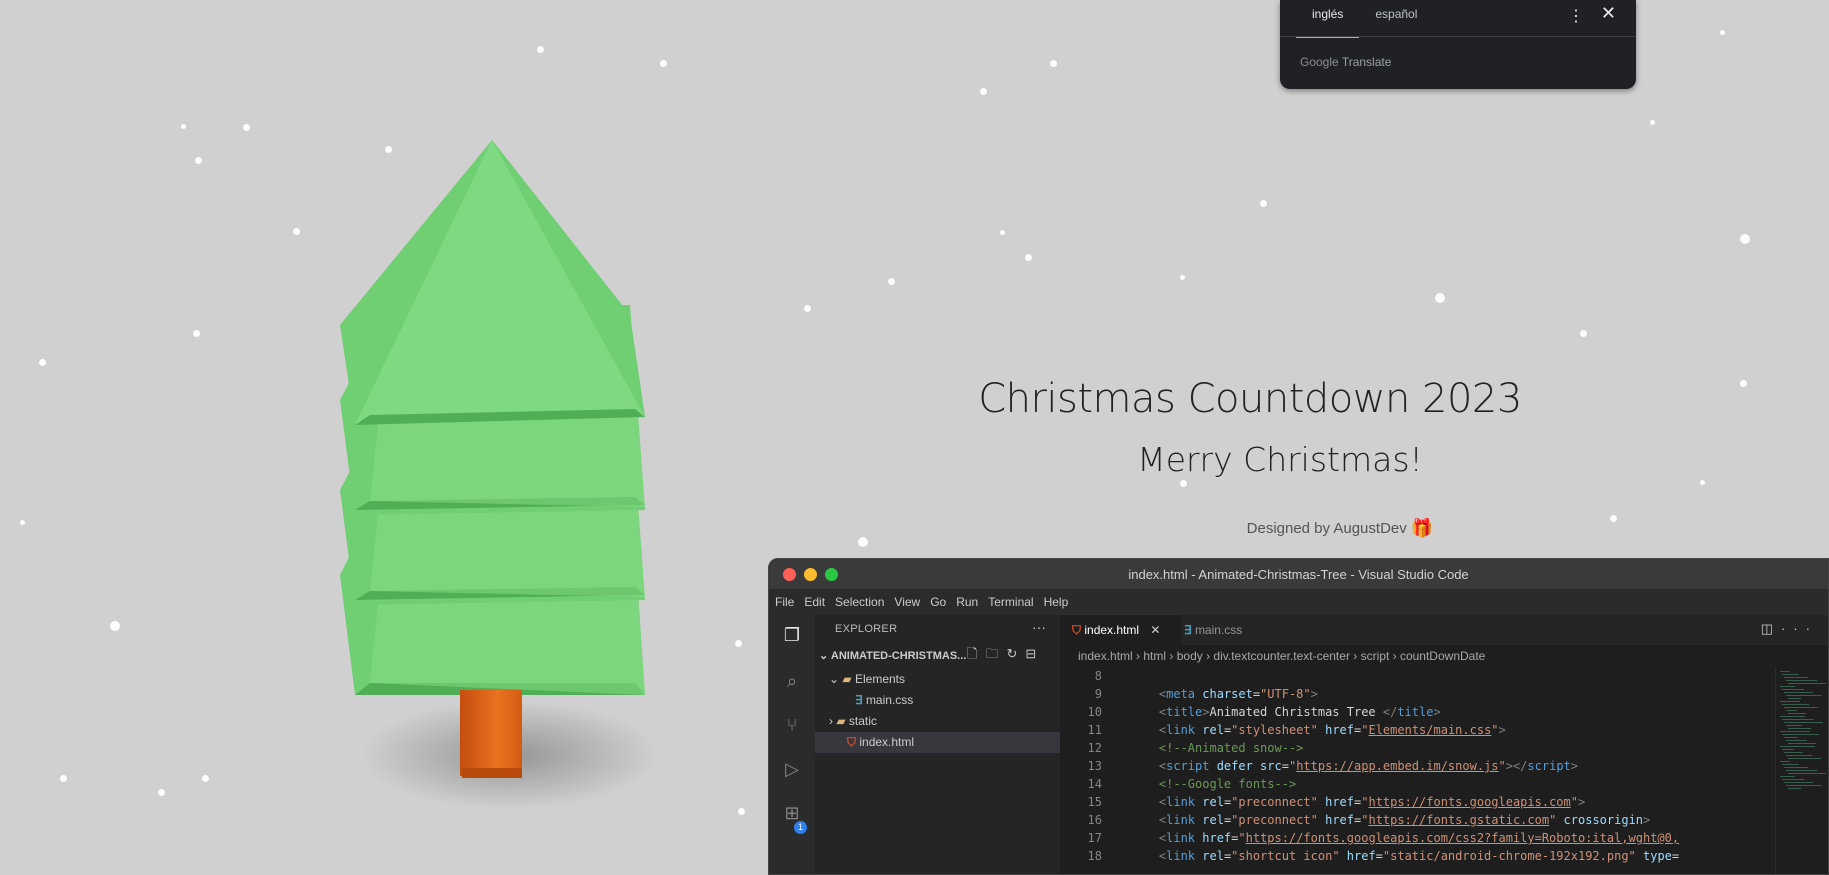 The width and height of the screenshot is (1829, 875). Describe the element at coordinates (1010, 602) in the screenshot. I see `menu-item-terminal: Terminal` at that location.